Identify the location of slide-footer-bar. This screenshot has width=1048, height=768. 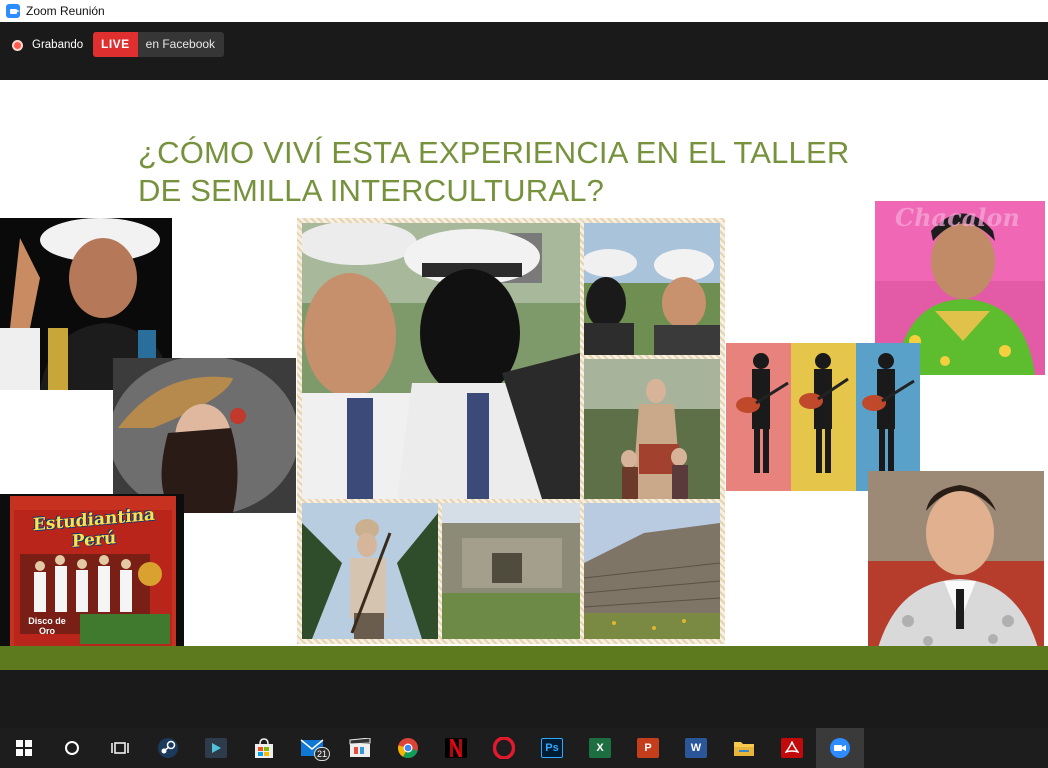
(524, 658).